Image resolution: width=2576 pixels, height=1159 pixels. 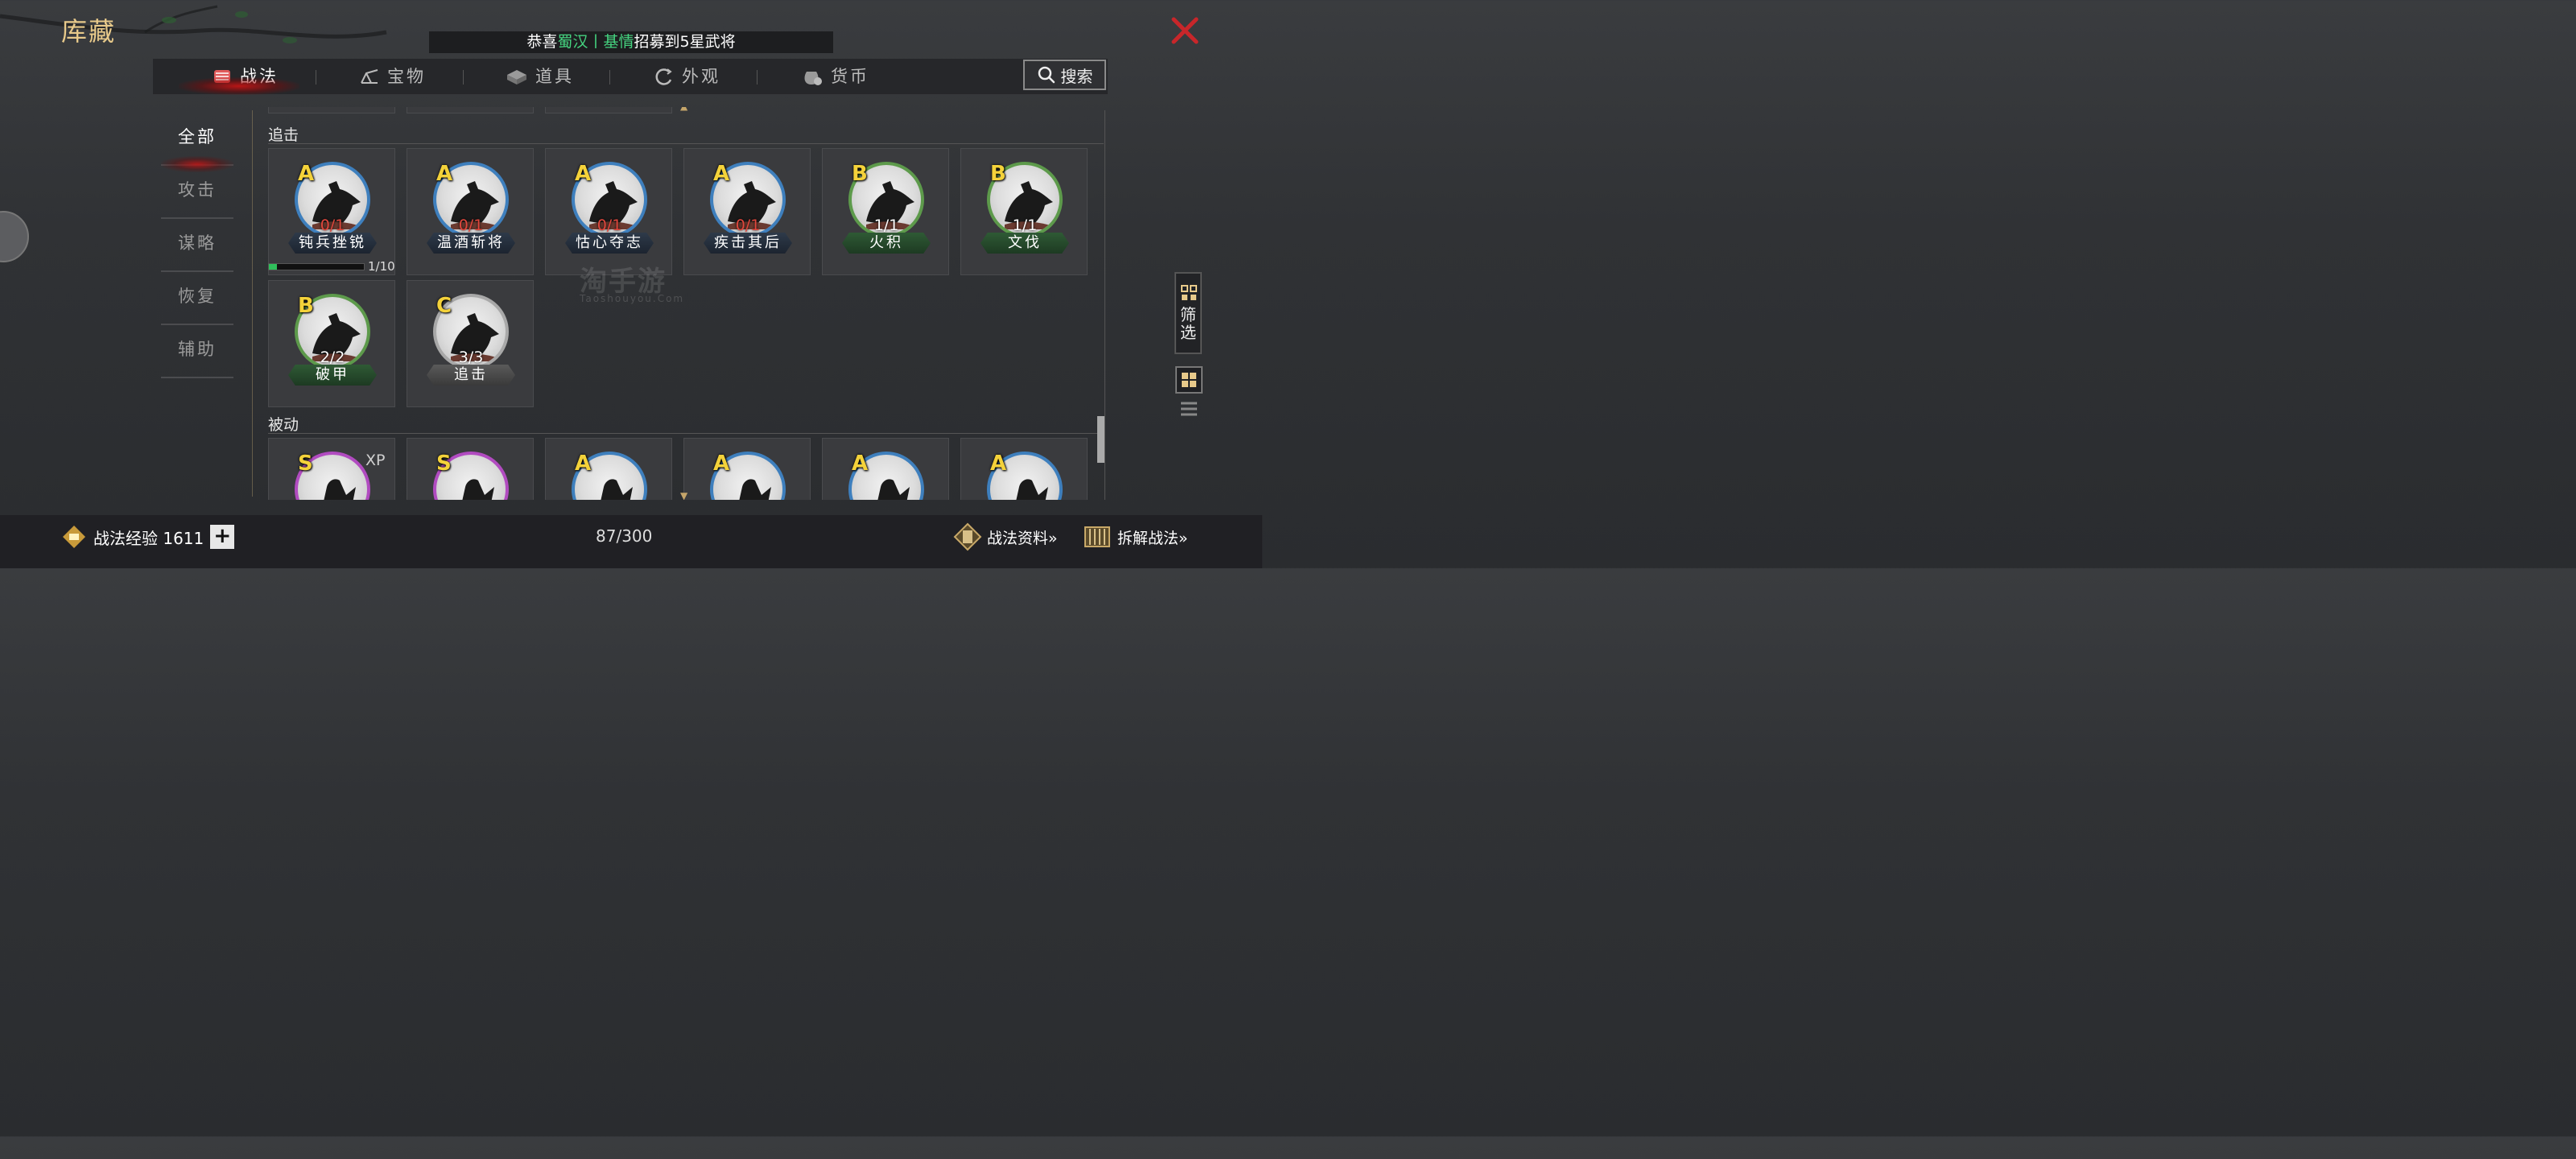 What do you see at coordinates (375, 461) in the screenshot?
I see `xp-label: XP` at bounding box center [375, 461].